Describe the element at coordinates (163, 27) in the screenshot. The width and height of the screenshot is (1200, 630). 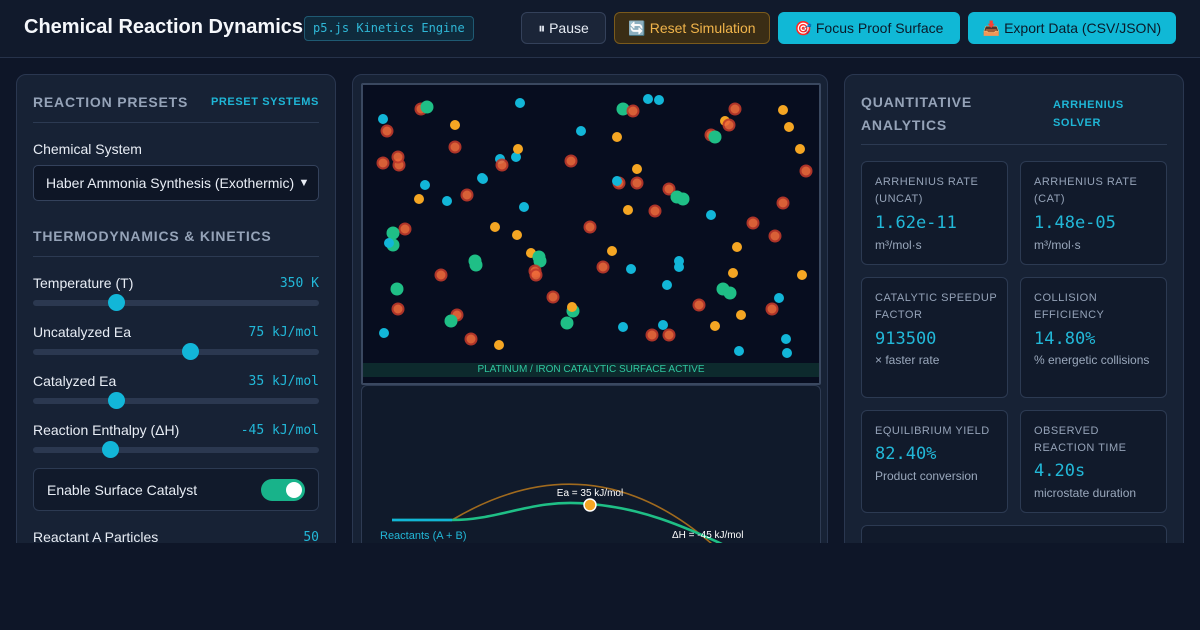
I see `app-title: Chemical Reaction Dynamics` at that location.